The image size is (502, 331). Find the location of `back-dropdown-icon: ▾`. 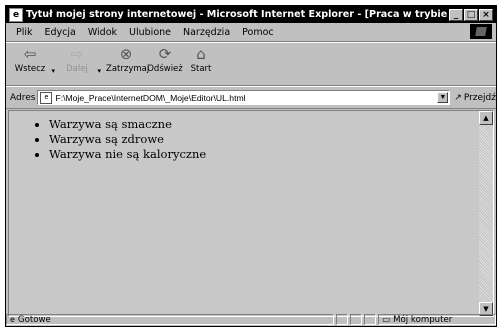

back-dropdown-icon: ▾ is located at coordinates (53, 71).